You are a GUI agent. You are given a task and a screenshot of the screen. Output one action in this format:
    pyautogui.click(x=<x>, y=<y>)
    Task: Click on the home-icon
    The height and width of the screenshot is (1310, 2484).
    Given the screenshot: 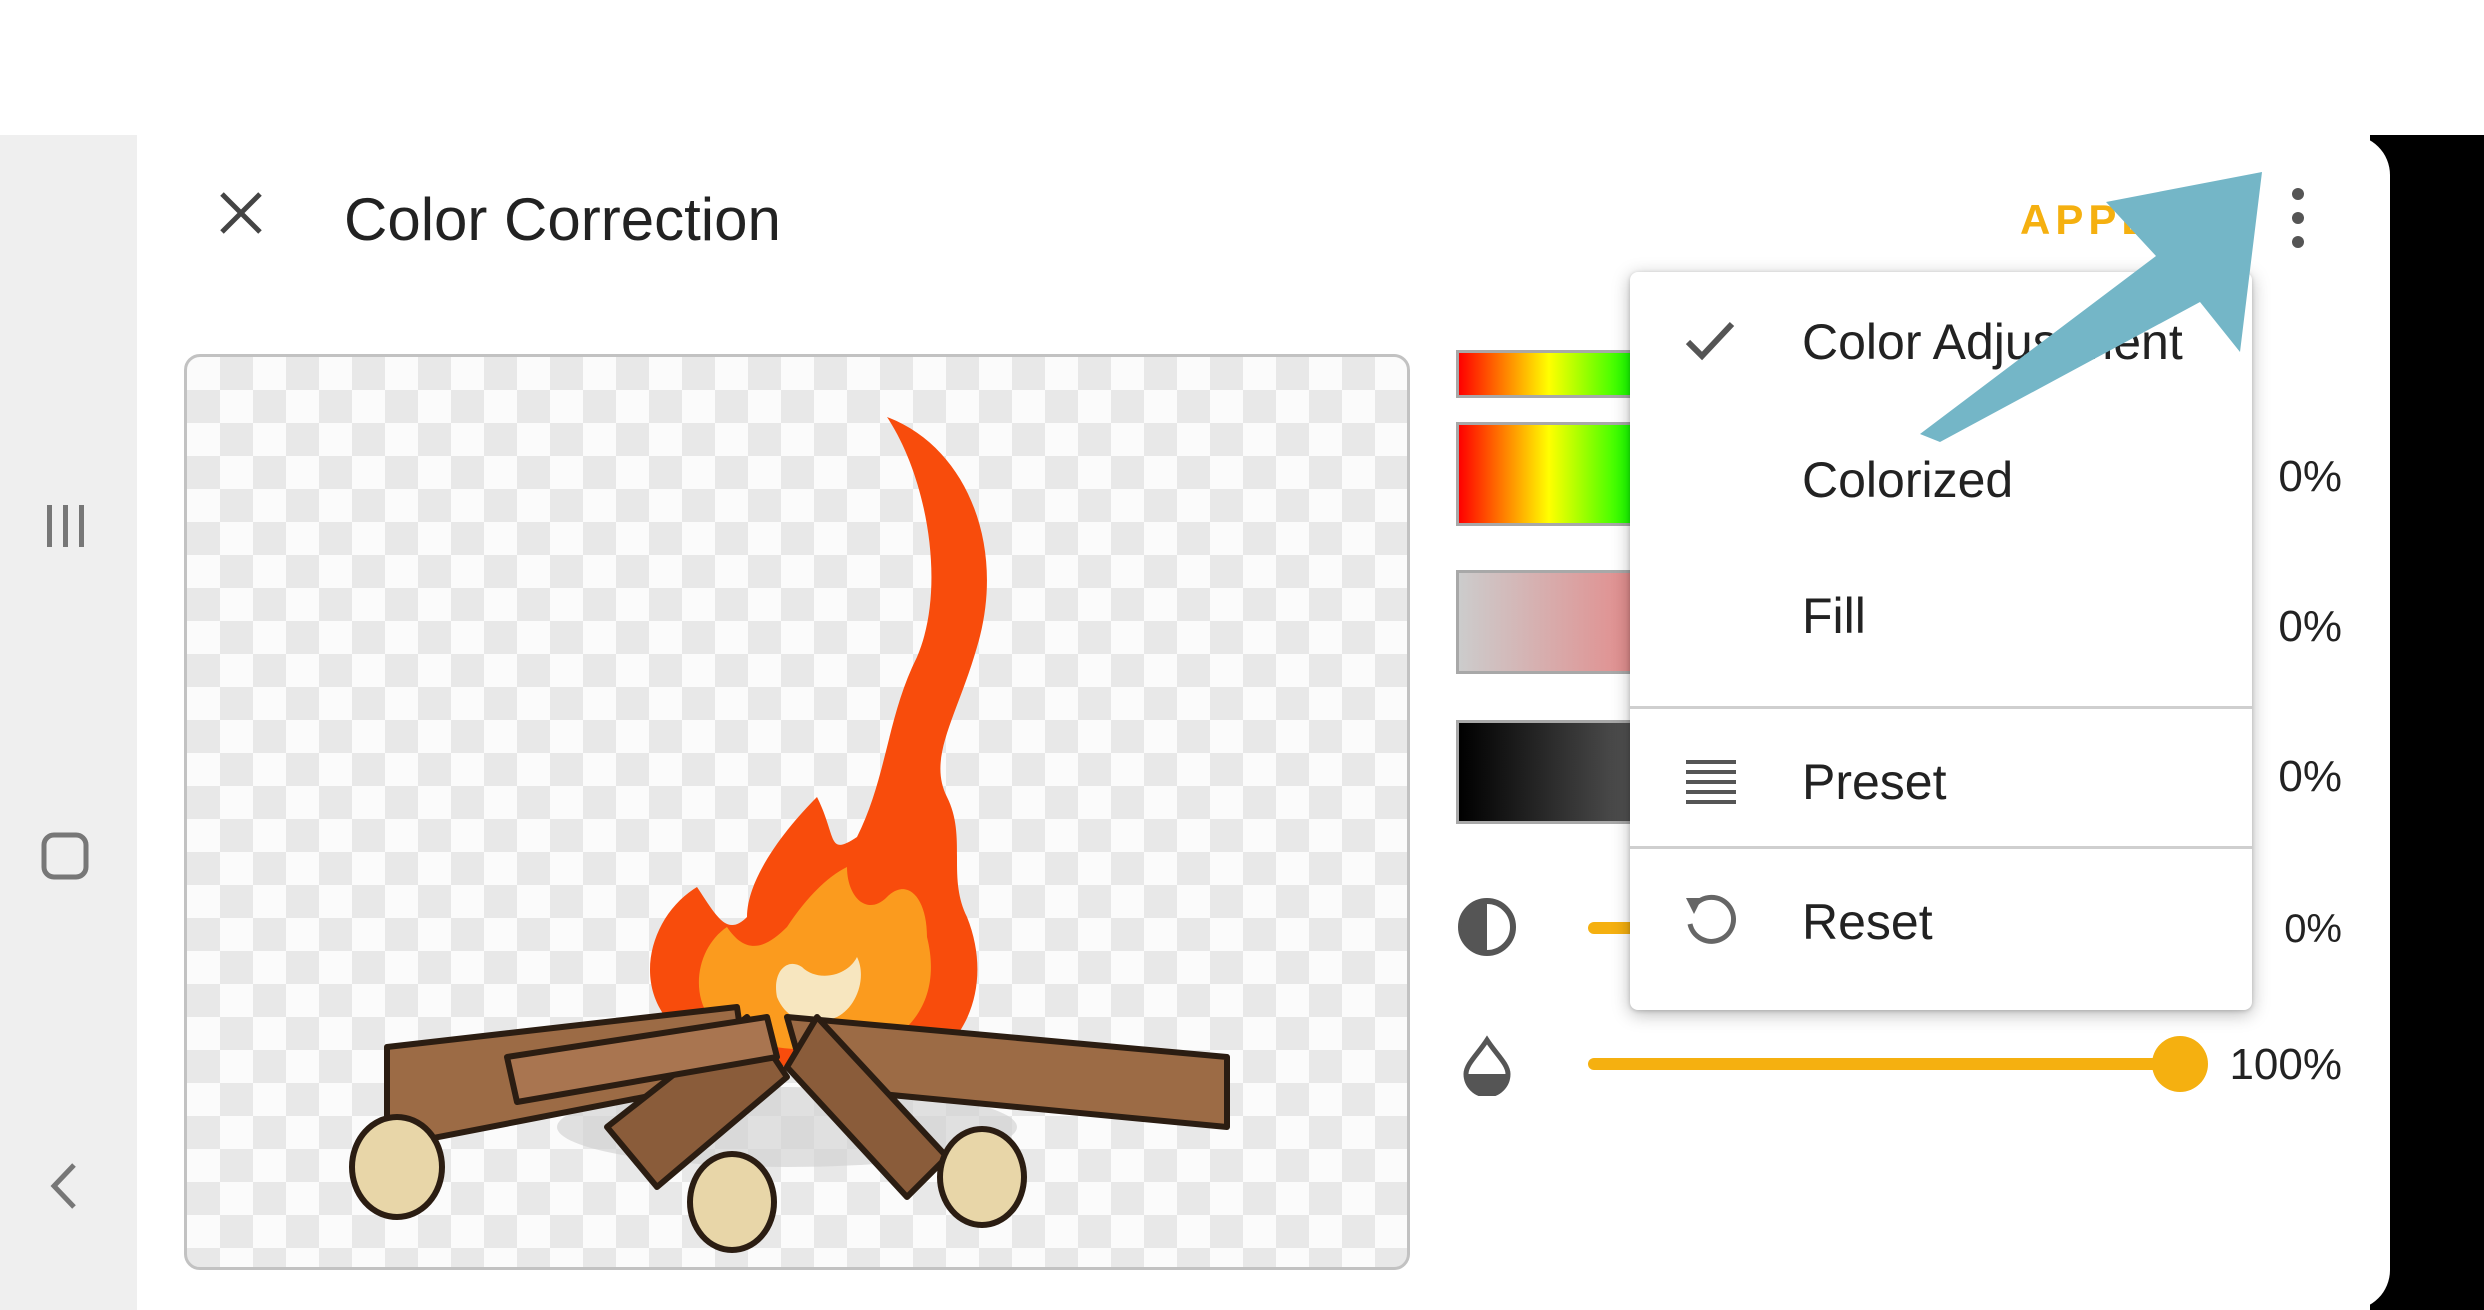 What is the action you would take?
    pyautogui.click(x=65, y=856)
    